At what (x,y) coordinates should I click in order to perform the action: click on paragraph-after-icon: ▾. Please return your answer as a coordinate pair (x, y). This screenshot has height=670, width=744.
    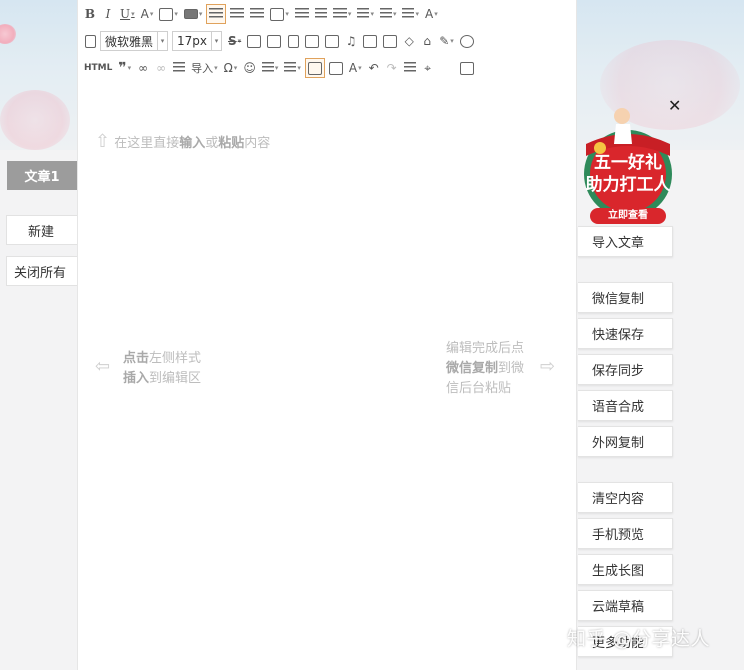
    Looking at the image, I should click on (388, 14).